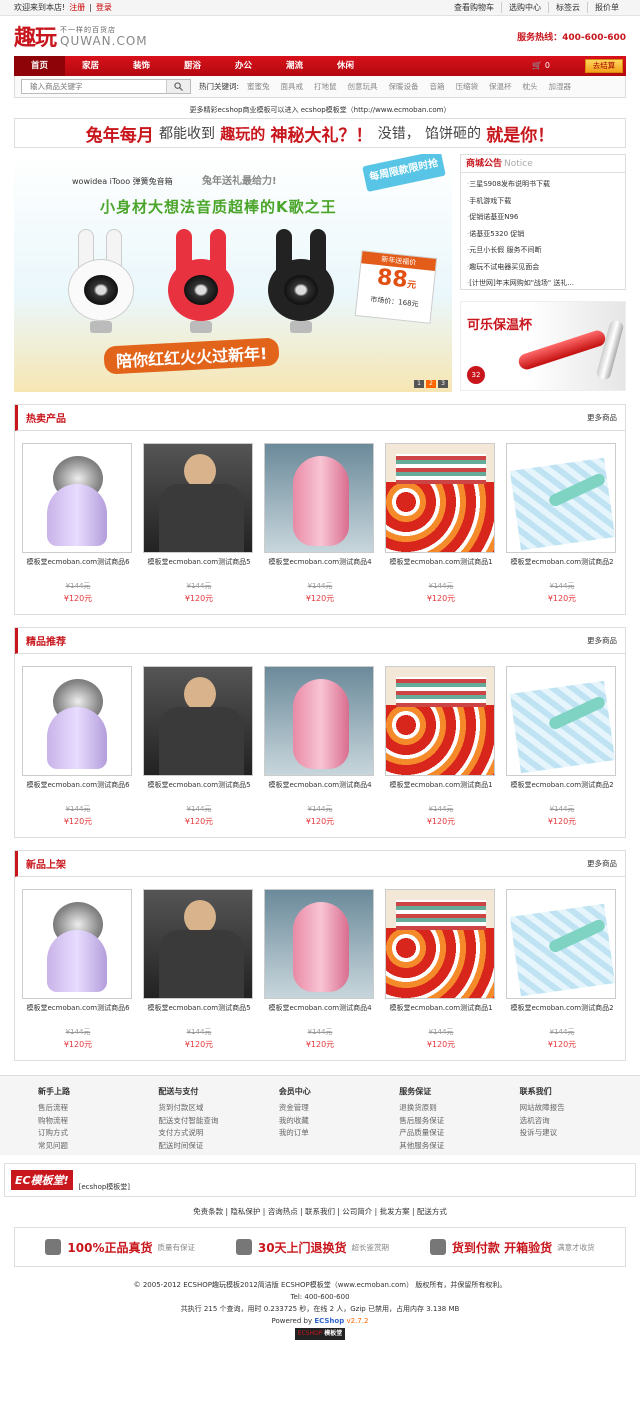 The image size is (640, 1411). I want to click on footer-link: 购物流程, so click(98, 1121).